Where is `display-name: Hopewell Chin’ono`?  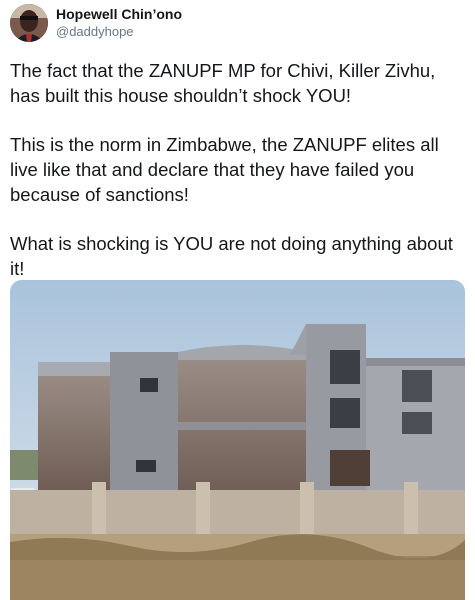 display-name: Hopewell Chin’ono is located at coordinates (119, 14).